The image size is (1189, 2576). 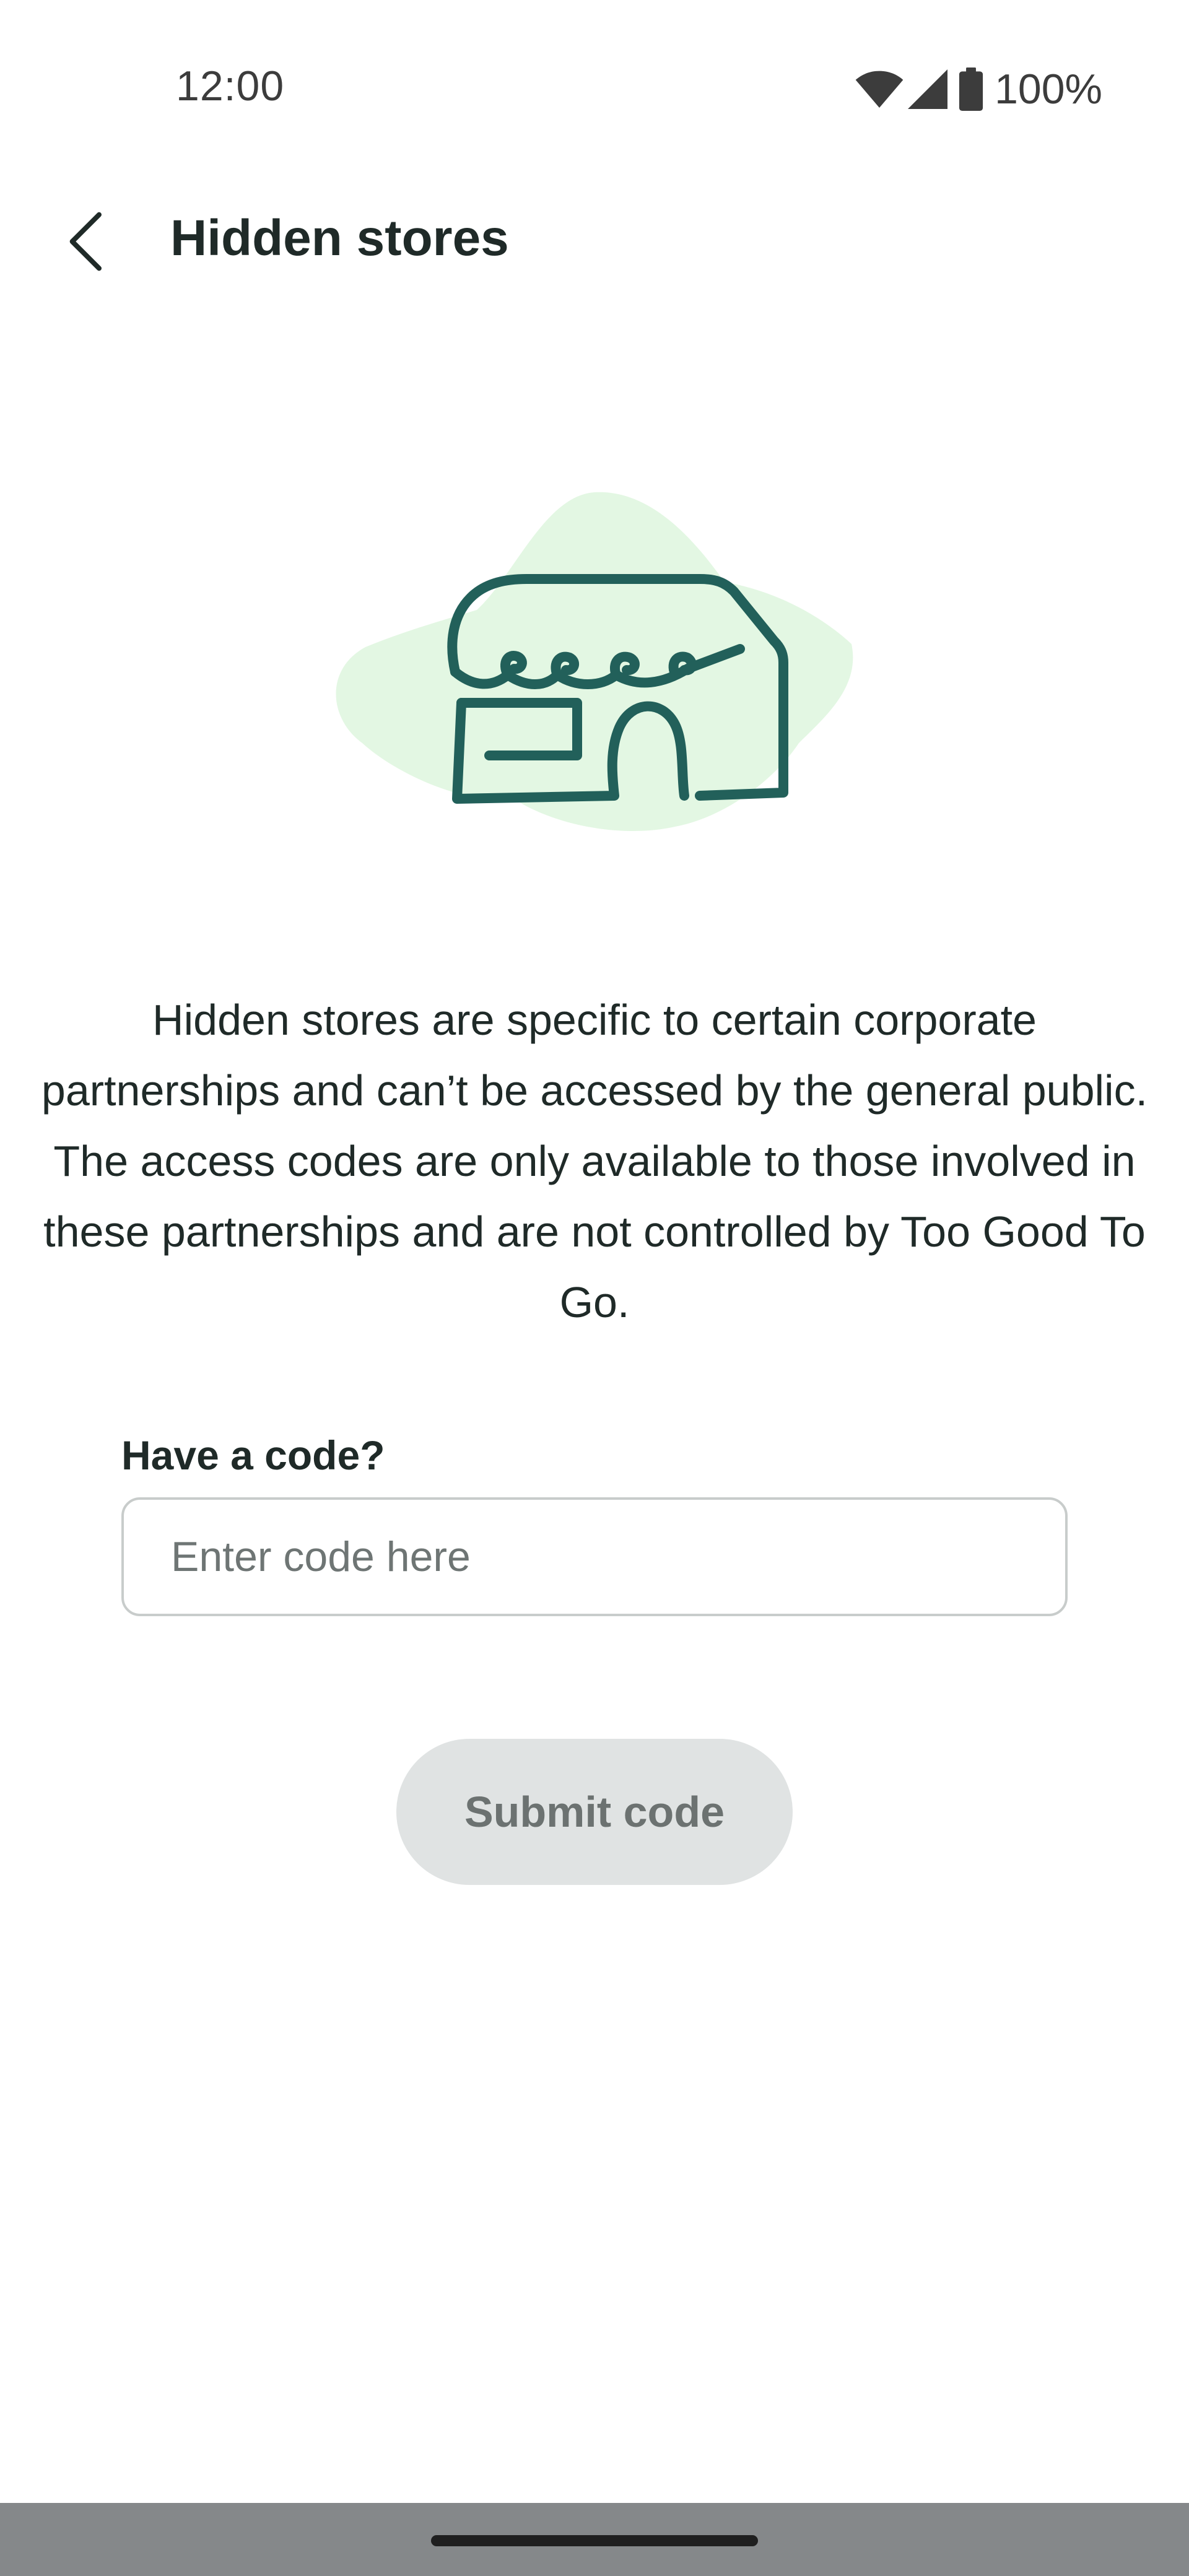 What do you see at coordinates (339, 238) in the screenshot?
I see `page-title: Hidden stores` at bounding box center [339, 238].